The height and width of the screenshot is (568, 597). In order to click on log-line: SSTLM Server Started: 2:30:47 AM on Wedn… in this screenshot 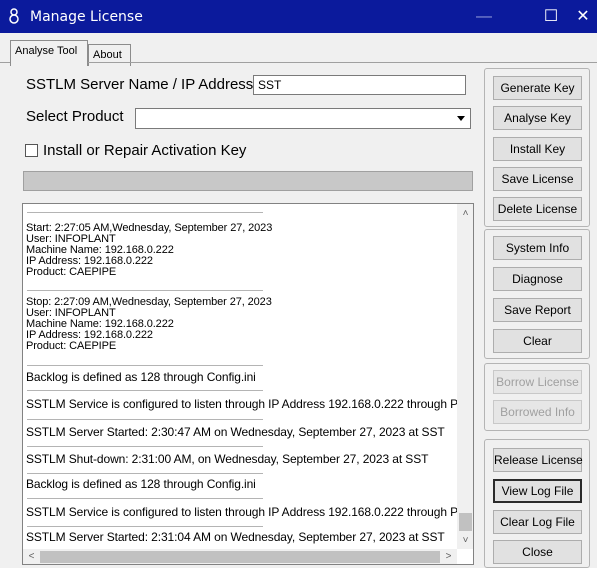, I will do `click(235, 432)`.